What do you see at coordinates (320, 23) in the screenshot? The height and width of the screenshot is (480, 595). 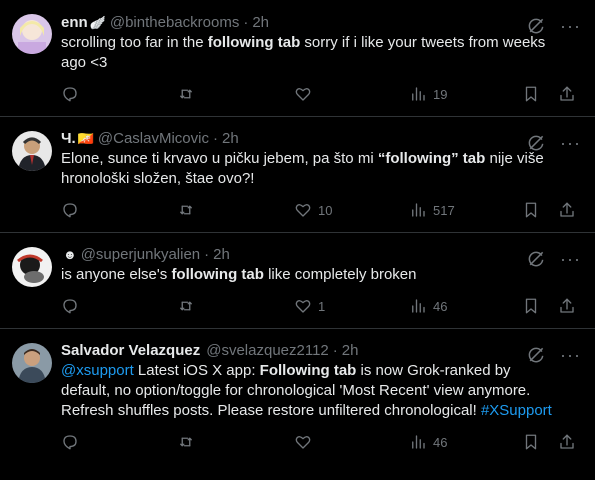 I see `tweet-header: enn 🪽 @binthebackrooms · 2h` at bounding box center [320, 23].